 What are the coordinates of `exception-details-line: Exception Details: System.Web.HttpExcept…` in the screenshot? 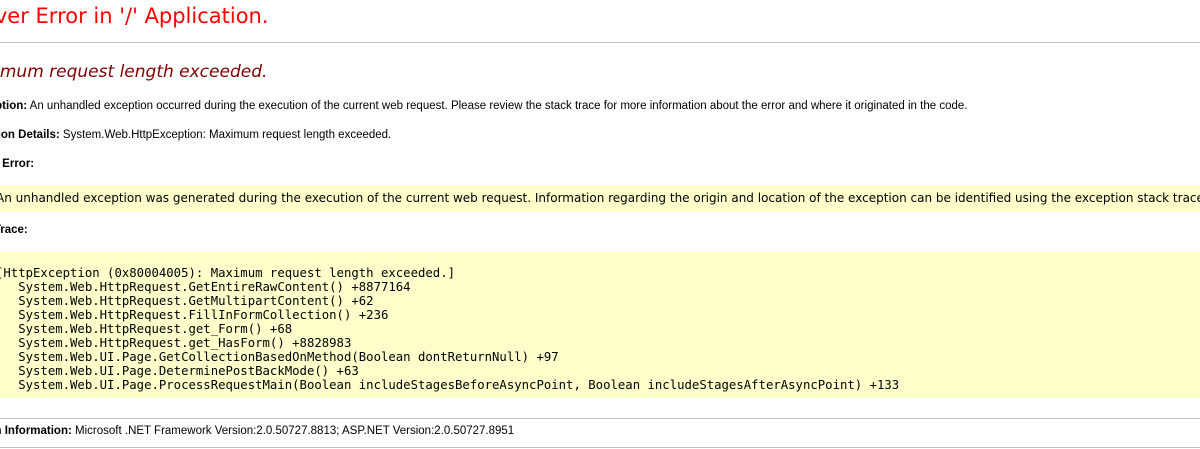 It's located at (195, 135).